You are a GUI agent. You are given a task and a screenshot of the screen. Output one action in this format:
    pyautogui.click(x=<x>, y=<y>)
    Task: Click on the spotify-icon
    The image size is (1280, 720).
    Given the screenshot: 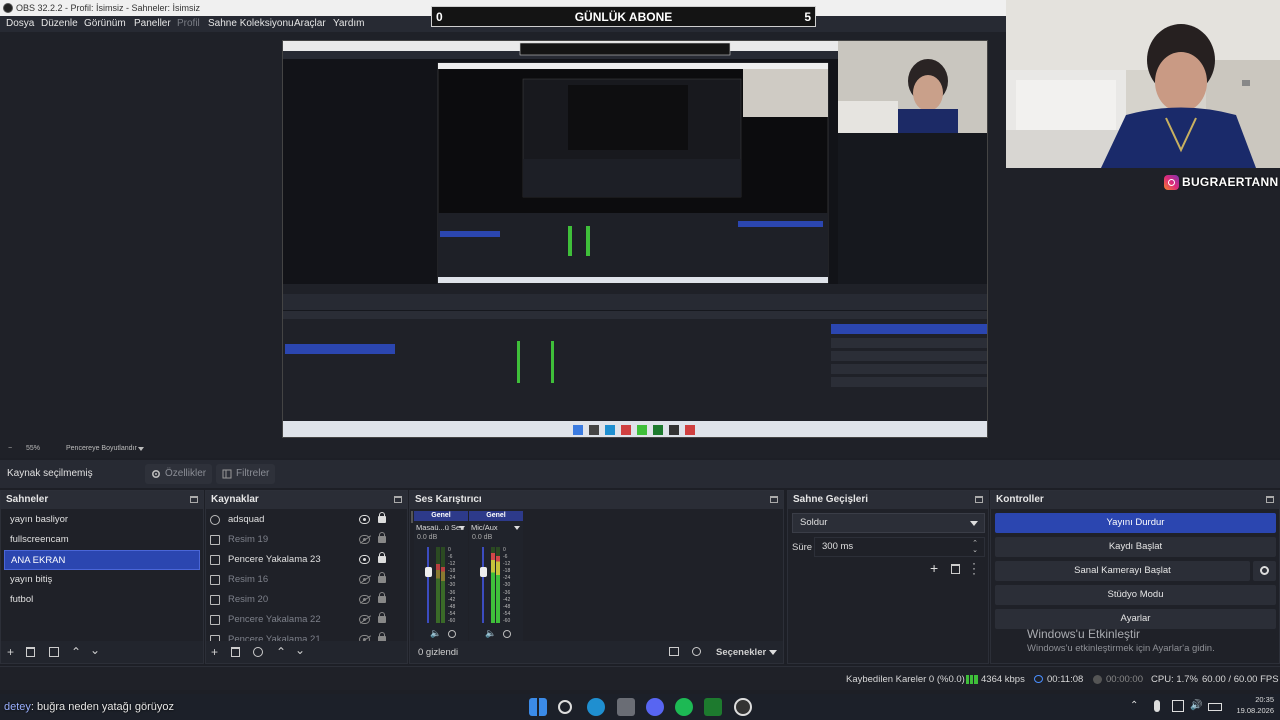 What is the action you would take?
    pyautogui.click(x=684, y=707)
    